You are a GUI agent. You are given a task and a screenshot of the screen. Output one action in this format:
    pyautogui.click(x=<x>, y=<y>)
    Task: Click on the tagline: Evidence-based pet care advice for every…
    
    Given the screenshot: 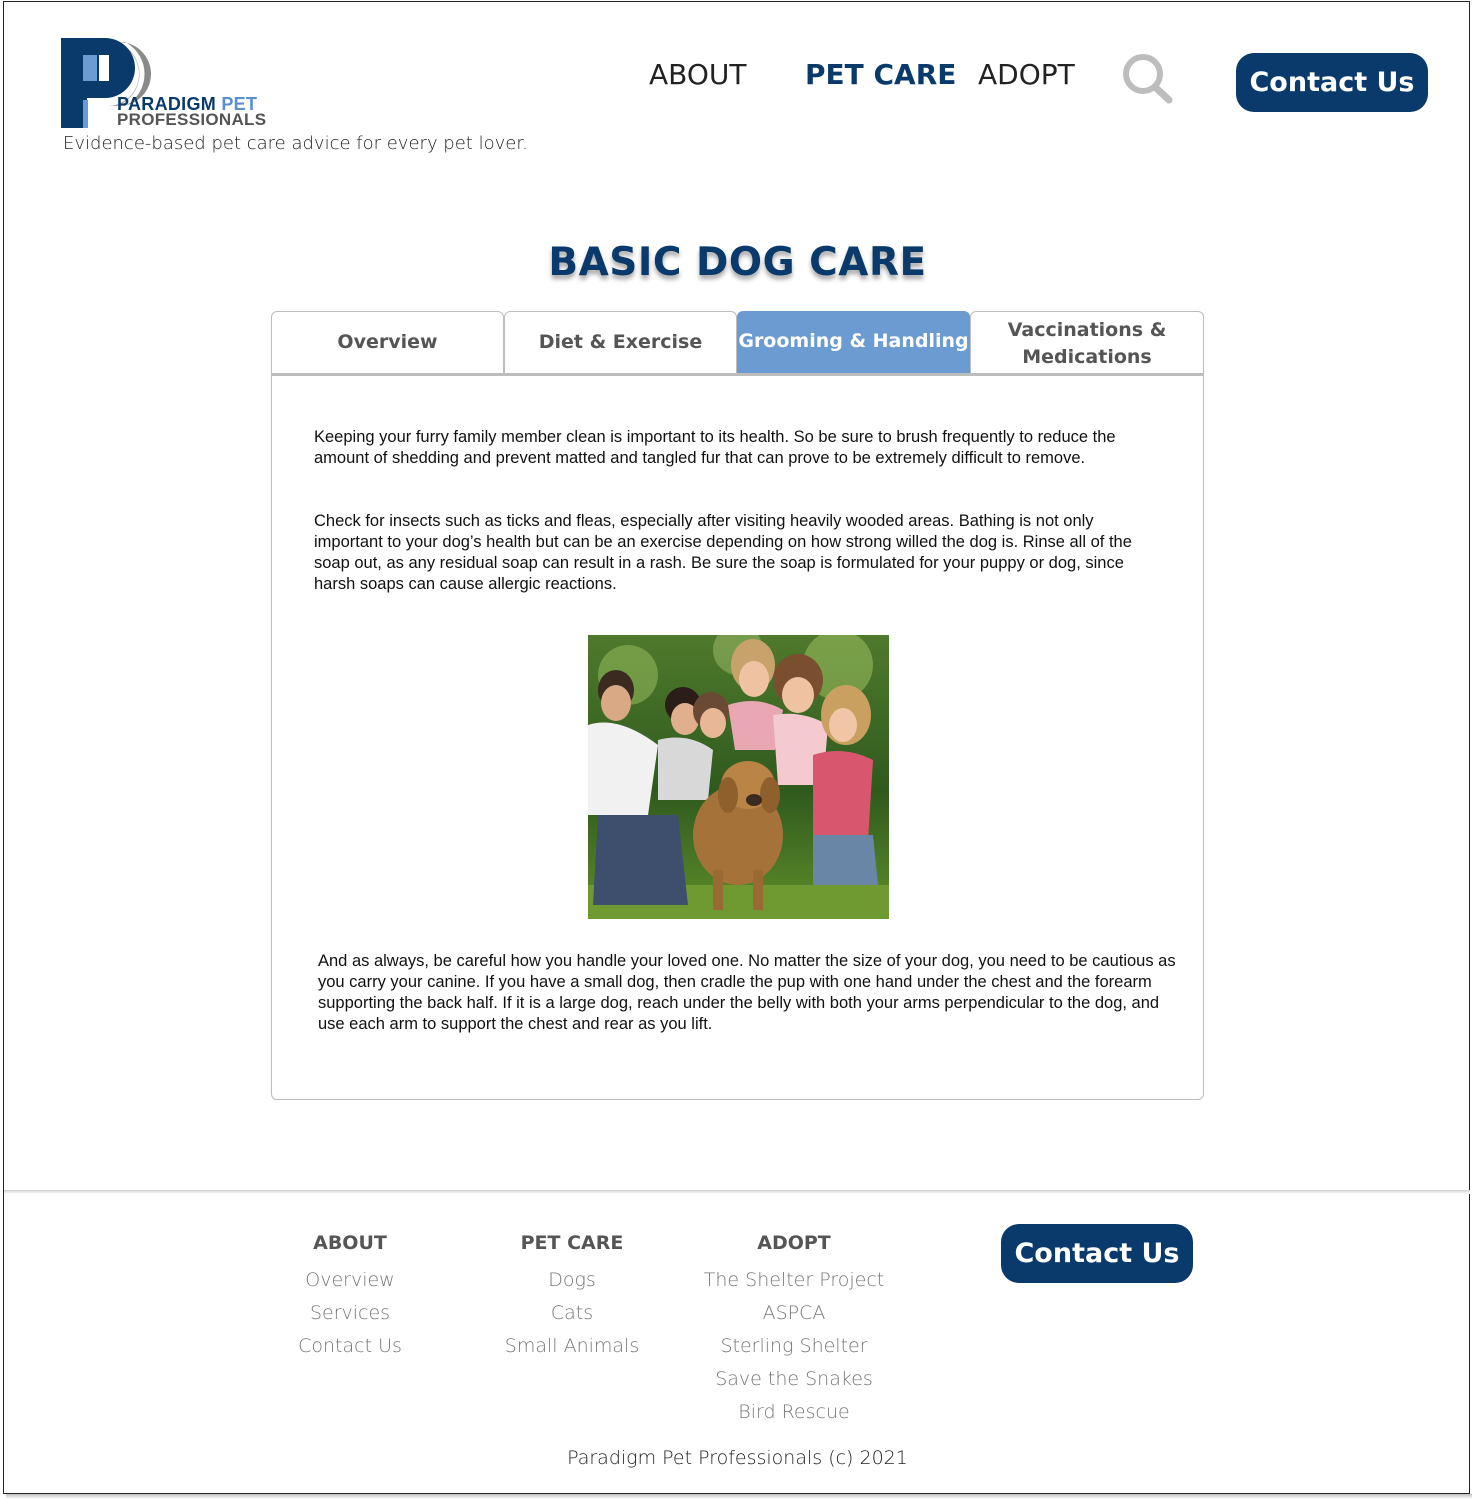 What is the action you would take?
    pyautogui.click(x=295, y=143)
    